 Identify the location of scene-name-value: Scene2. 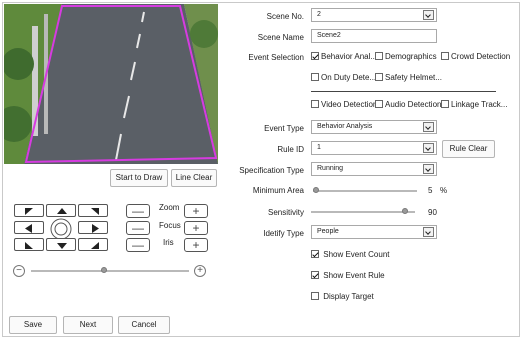
(329, 35).